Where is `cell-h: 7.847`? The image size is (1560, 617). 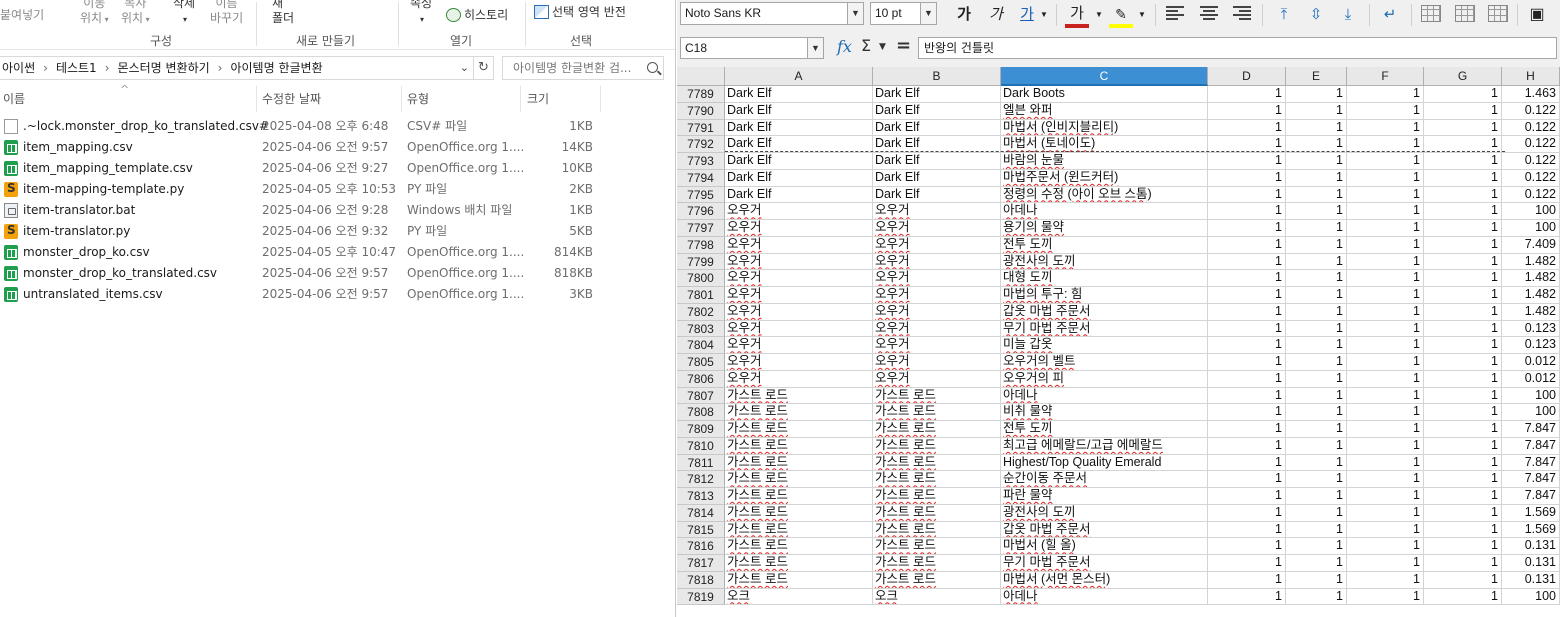
cell-h: 7.847 is located at coordinates (1531, 446).